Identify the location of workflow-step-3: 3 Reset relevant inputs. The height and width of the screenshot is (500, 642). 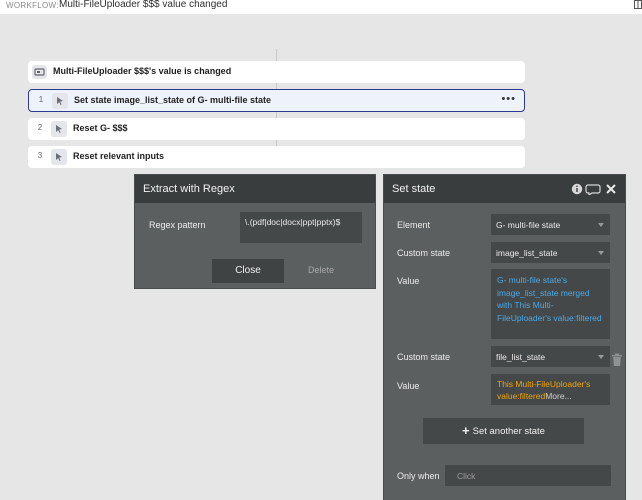
(276, 157).